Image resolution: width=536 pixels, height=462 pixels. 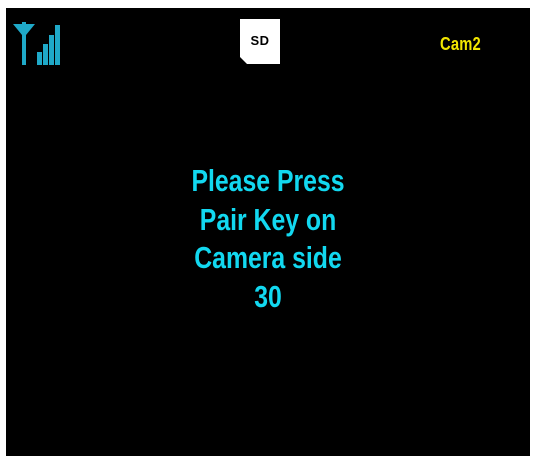 I want to click on sd-card-label: SD, so click(x=260, y=40).